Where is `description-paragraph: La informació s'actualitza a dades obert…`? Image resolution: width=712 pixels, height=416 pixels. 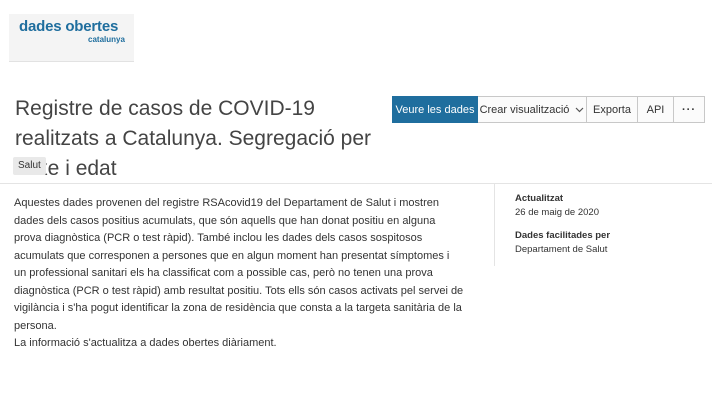
description-paragraph: La informació s'actualitza a dades obert… is located at coordinates (145, 343).